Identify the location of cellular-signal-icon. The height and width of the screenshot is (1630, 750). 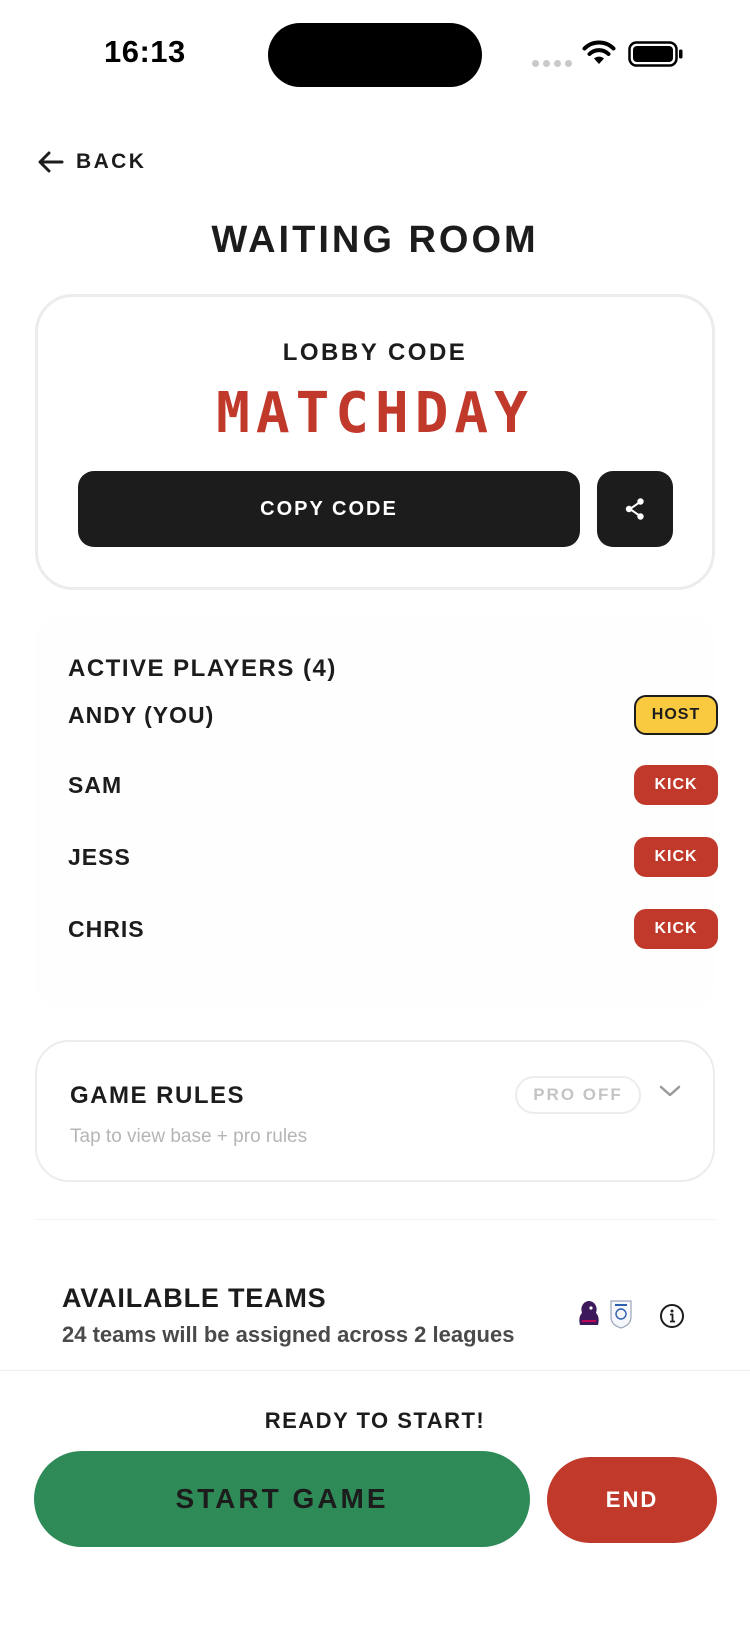
(552, 63).